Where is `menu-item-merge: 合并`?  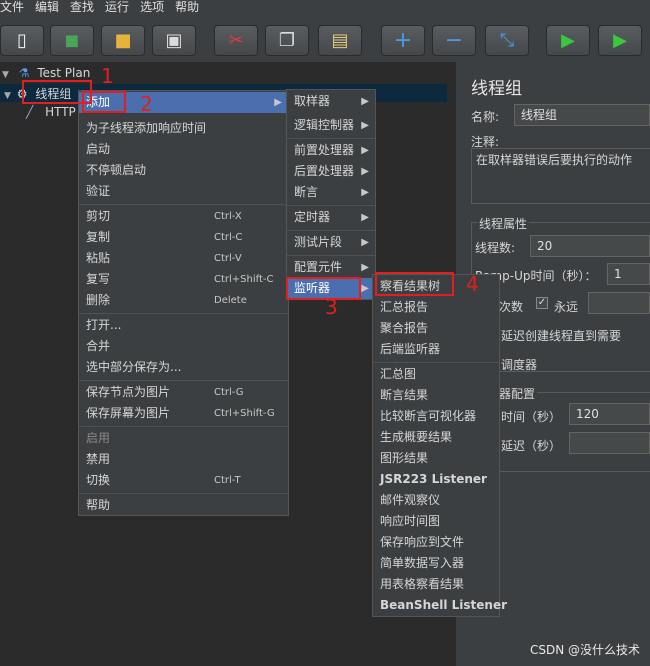
menu-item-merge: 合并 is located at coordinates (183, 346).